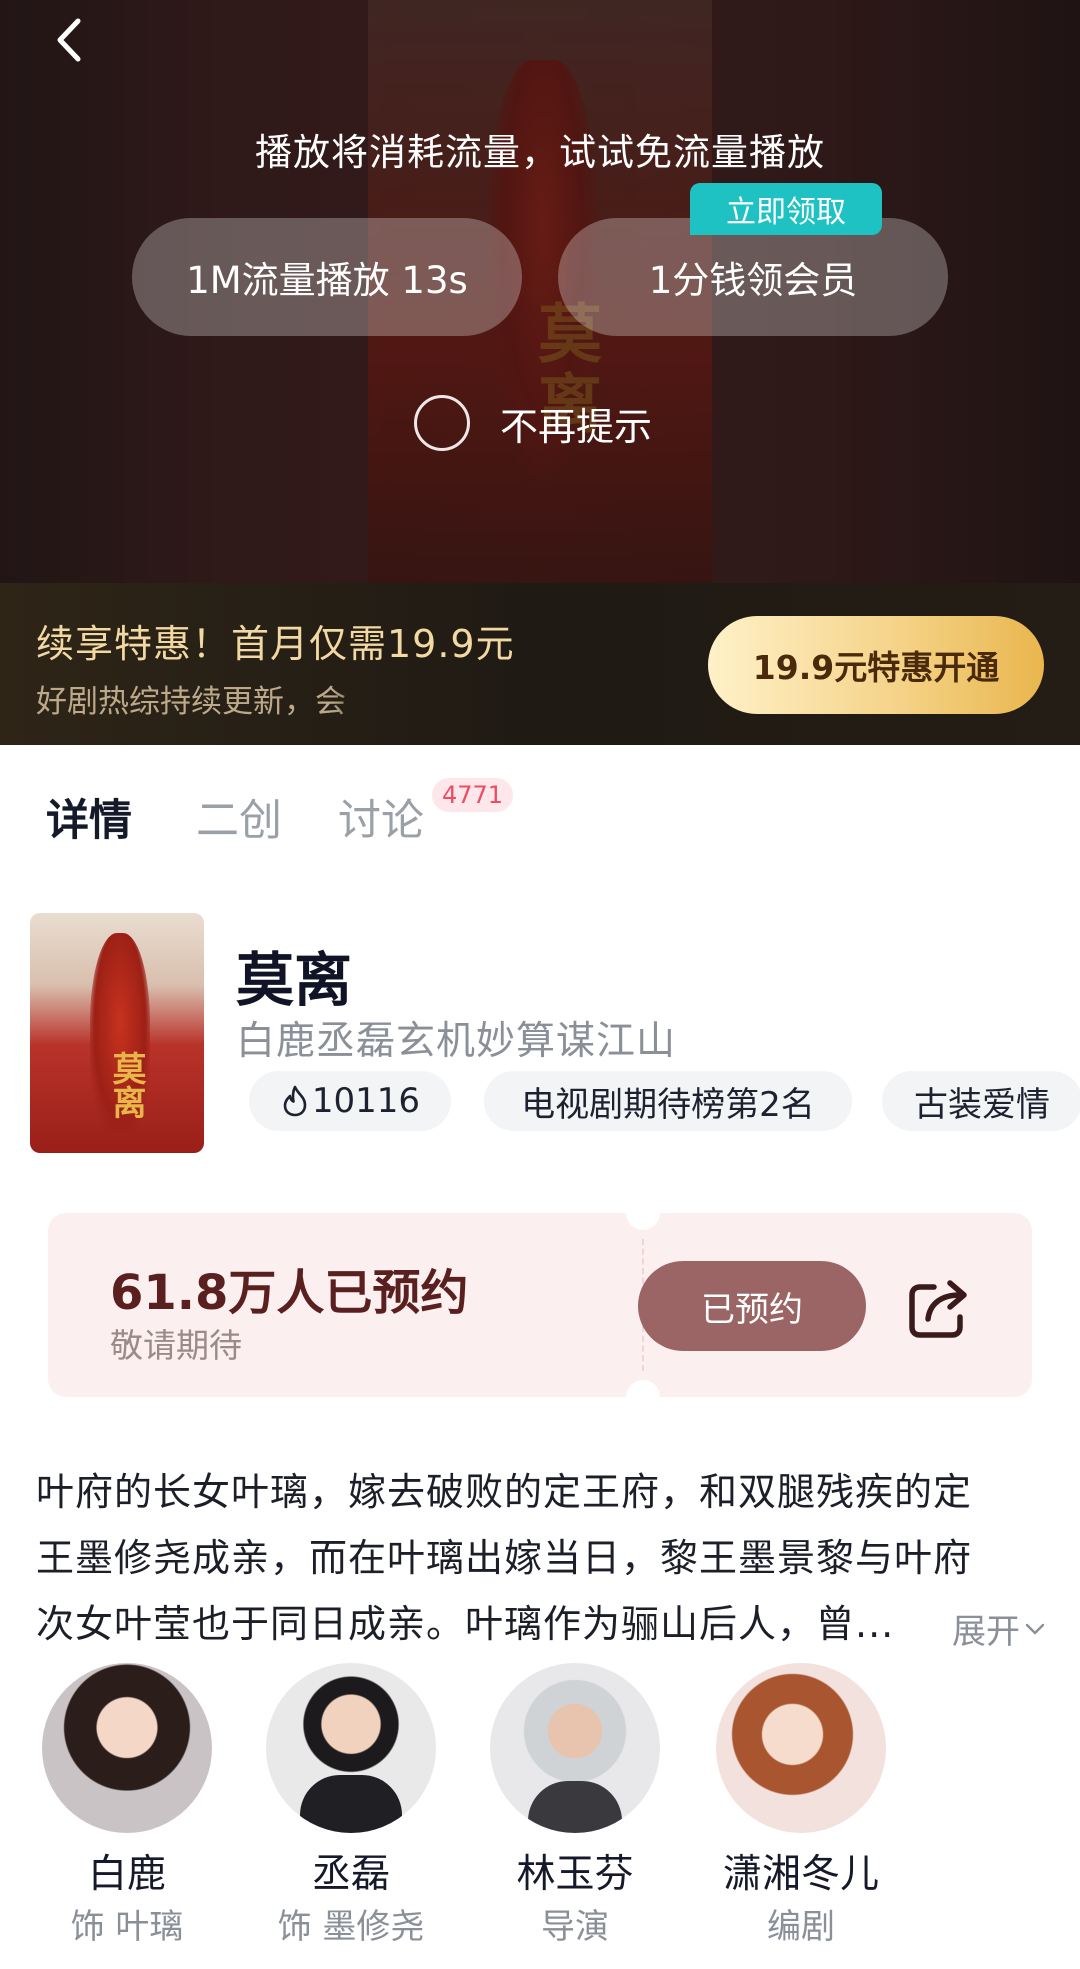 Image resolution: width=1080 pixels, height=1969 pixels. I want to click on data-play-button: 1M流量播放 13s, so click(327, 277).